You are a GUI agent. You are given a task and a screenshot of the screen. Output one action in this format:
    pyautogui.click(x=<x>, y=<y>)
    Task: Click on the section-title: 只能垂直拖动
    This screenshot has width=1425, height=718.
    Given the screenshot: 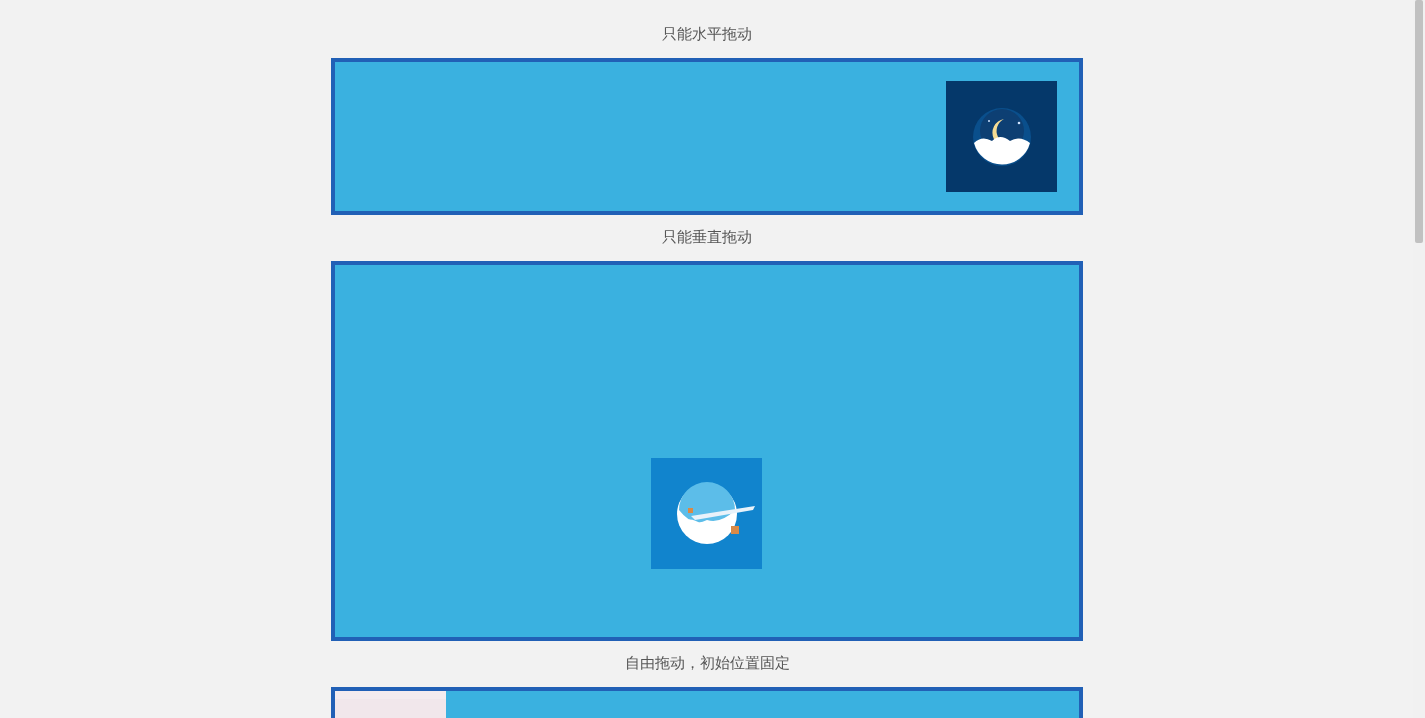 What is the action you would take?
    pyautogui.click(x=707, y=237)
    